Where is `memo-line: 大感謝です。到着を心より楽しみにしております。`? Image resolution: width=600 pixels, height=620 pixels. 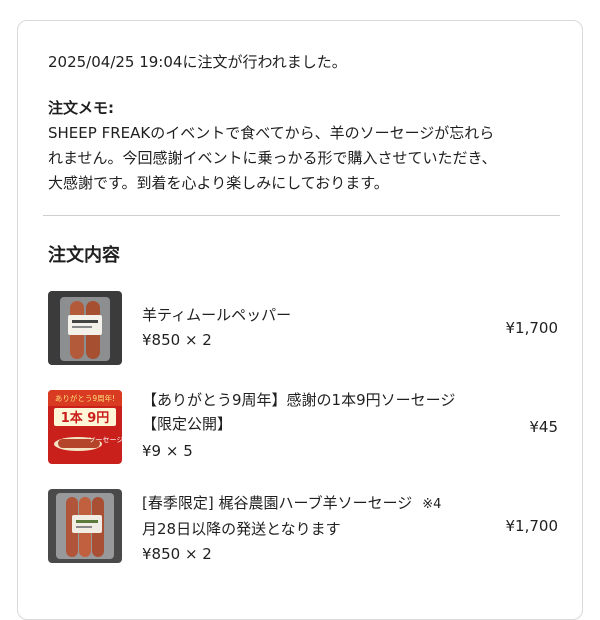
memo-line: 大感謝です。到着を心より楽しみにしております。 is located at coordinates (218, 183).